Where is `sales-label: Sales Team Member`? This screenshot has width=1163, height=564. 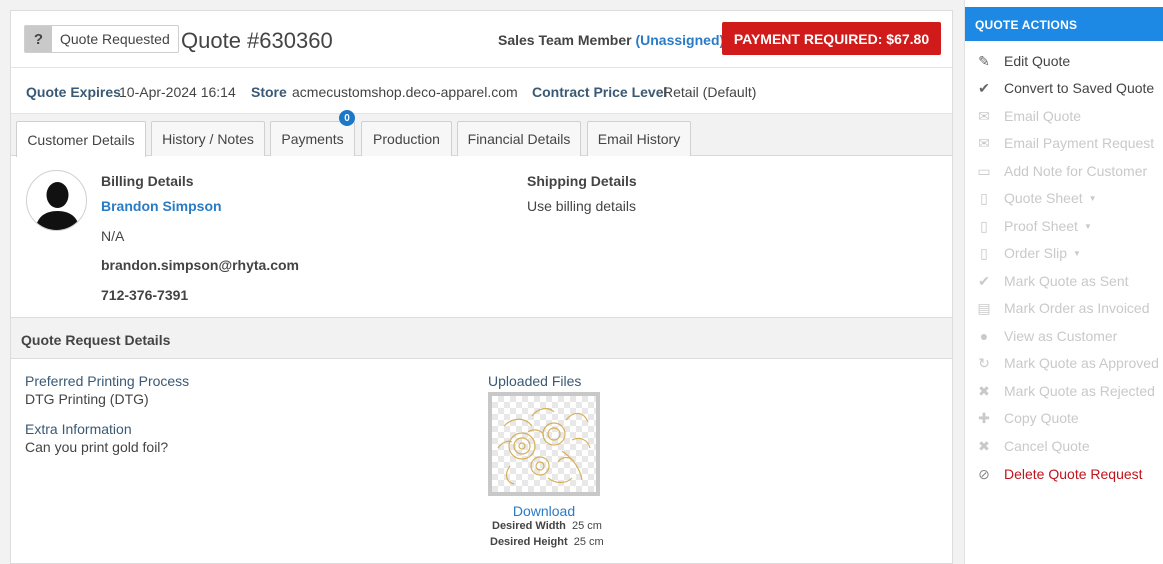
sales-label: Sales Team Member is located at coordinates (565, 40).